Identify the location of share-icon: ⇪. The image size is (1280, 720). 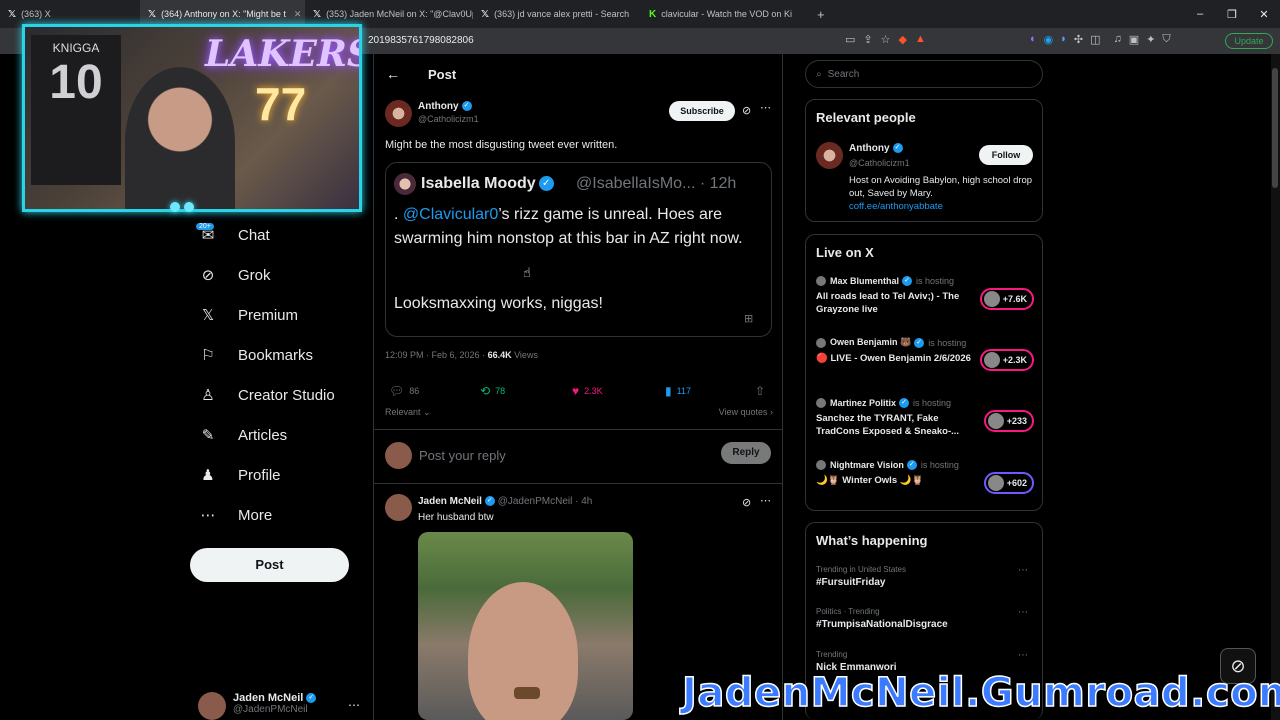
(867, 39).